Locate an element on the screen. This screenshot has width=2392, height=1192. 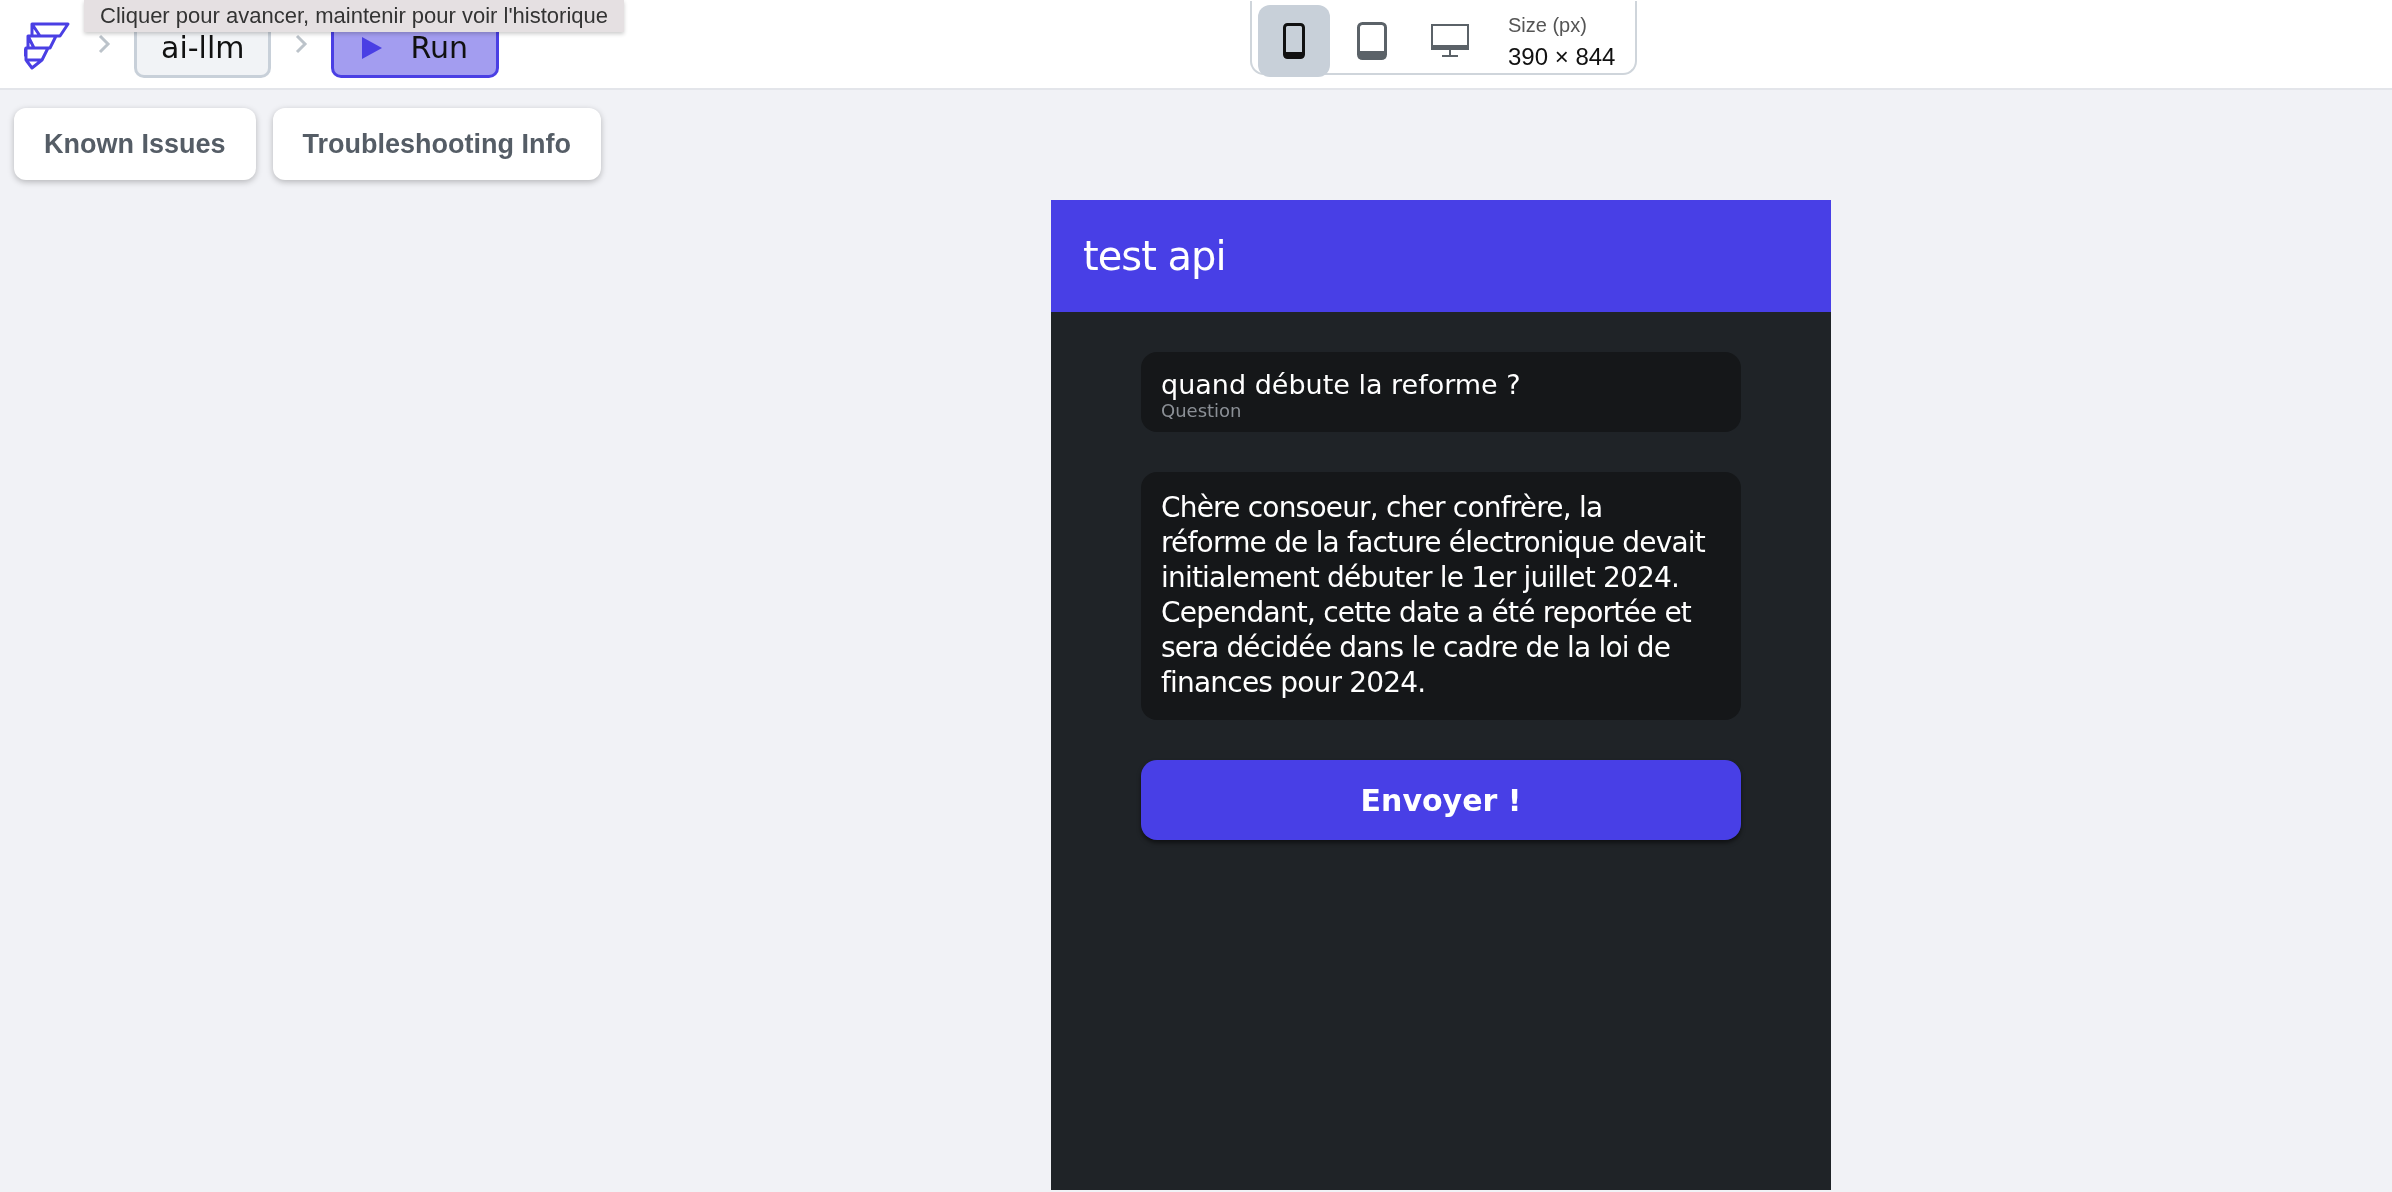
send-button: Envoyer ! is located at coordinates (1441, 800).